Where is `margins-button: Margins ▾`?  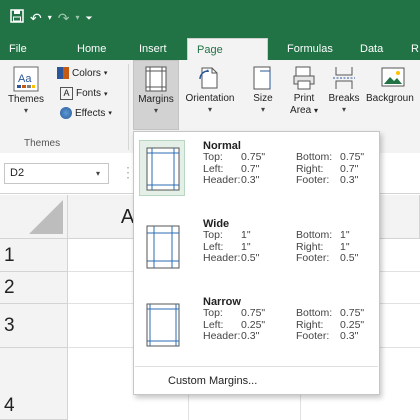 margins-button: Margins ▾ is located at coordinates (156, 95).